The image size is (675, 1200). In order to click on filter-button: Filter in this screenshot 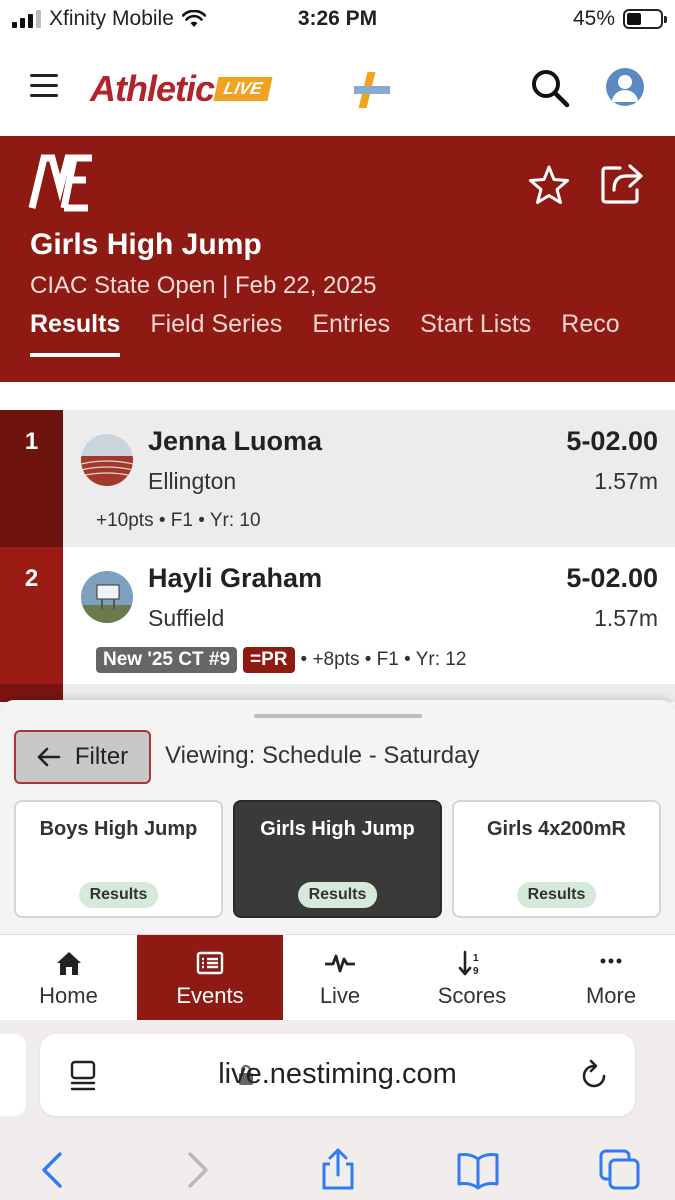, I will do `click(82, 757)`.